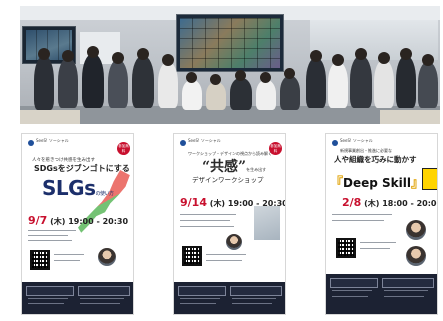 This screenshot has width=443, height=321. What do you see at coordinates (82, 168) in the screenshot?
I see `poster-title-line1: SDGsをジブンゴトにする` at bounding box center [82, 168].